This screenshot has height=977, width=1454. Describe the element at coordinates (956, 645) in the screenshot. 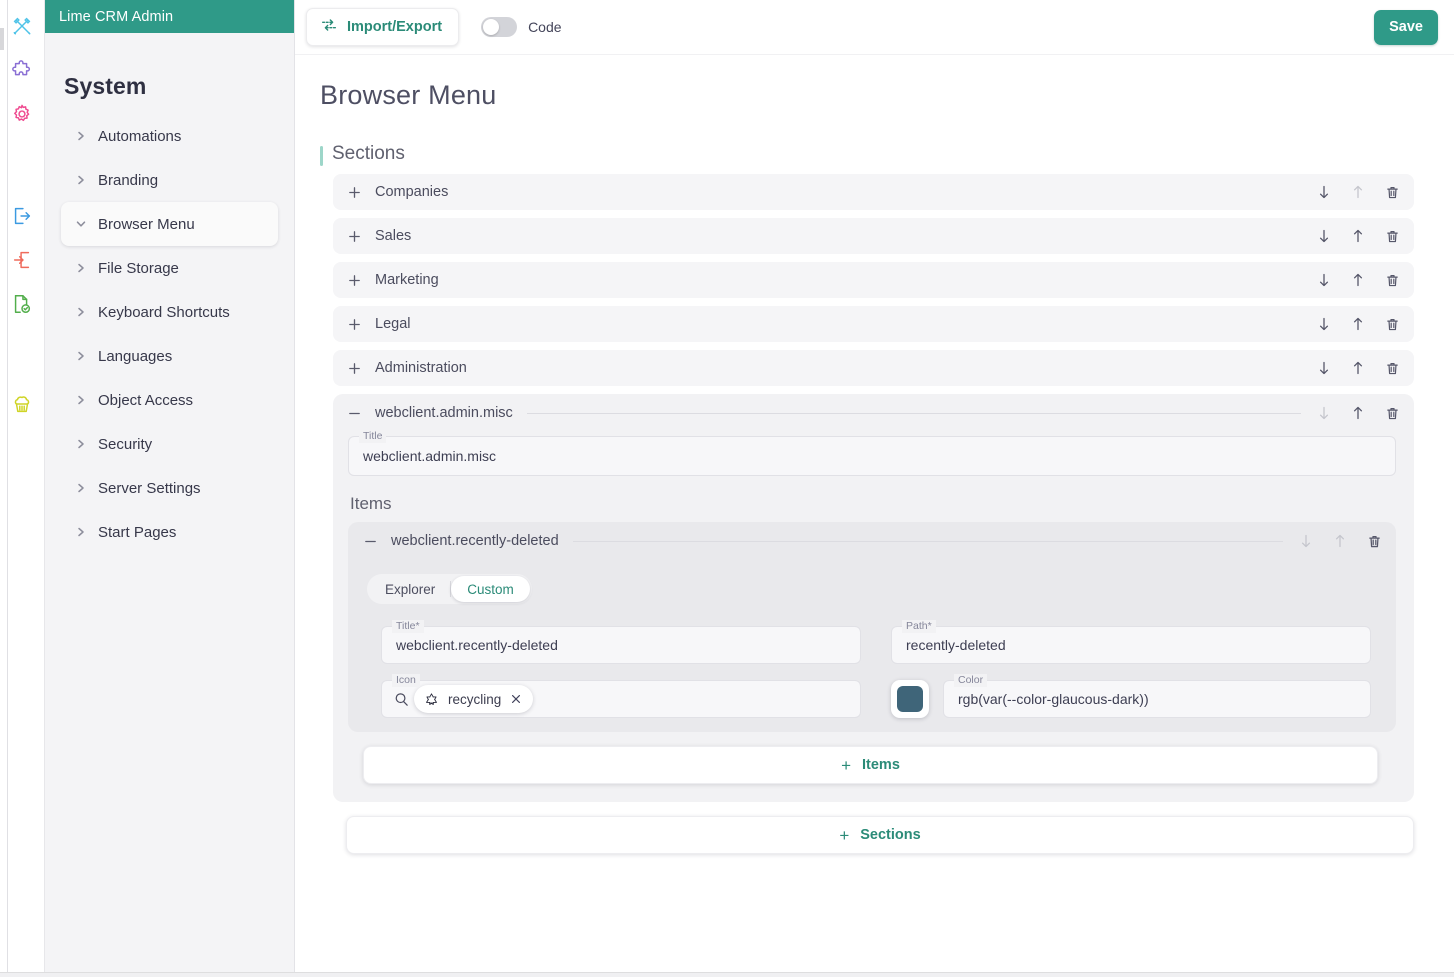

I see `field-value: recently-deleted` at that location.